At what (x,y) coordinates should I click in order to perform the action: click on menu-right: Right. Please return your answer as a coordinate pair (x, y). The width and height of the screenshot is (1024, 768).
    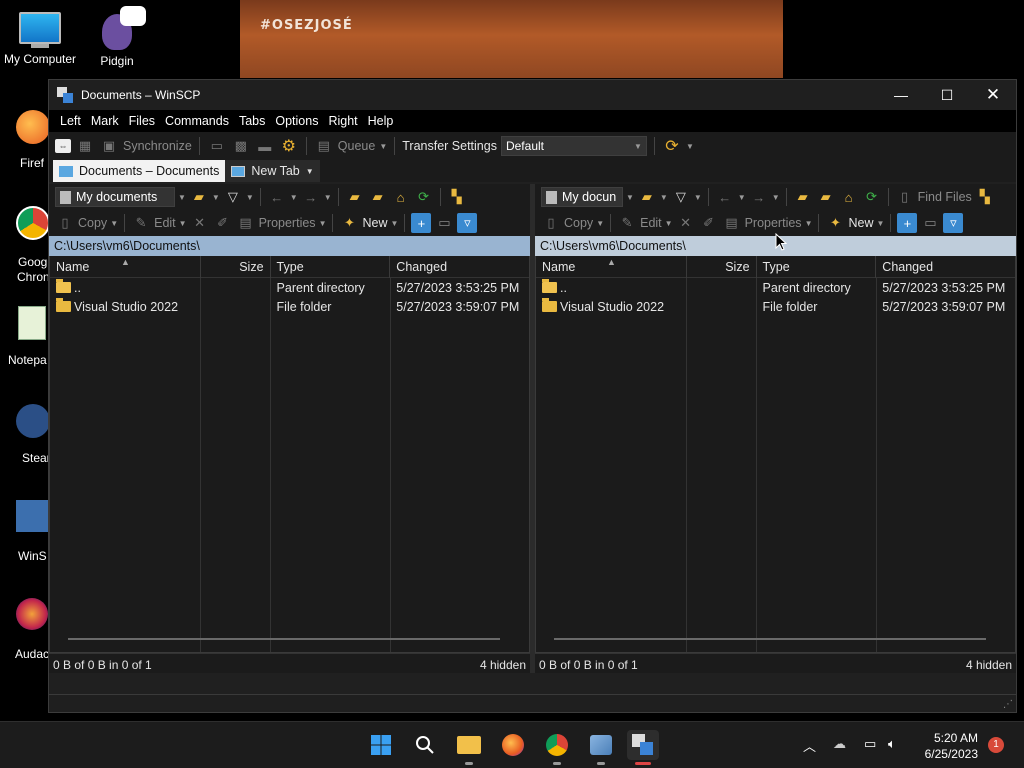
    Looking at the image, I should click on (342, 121).